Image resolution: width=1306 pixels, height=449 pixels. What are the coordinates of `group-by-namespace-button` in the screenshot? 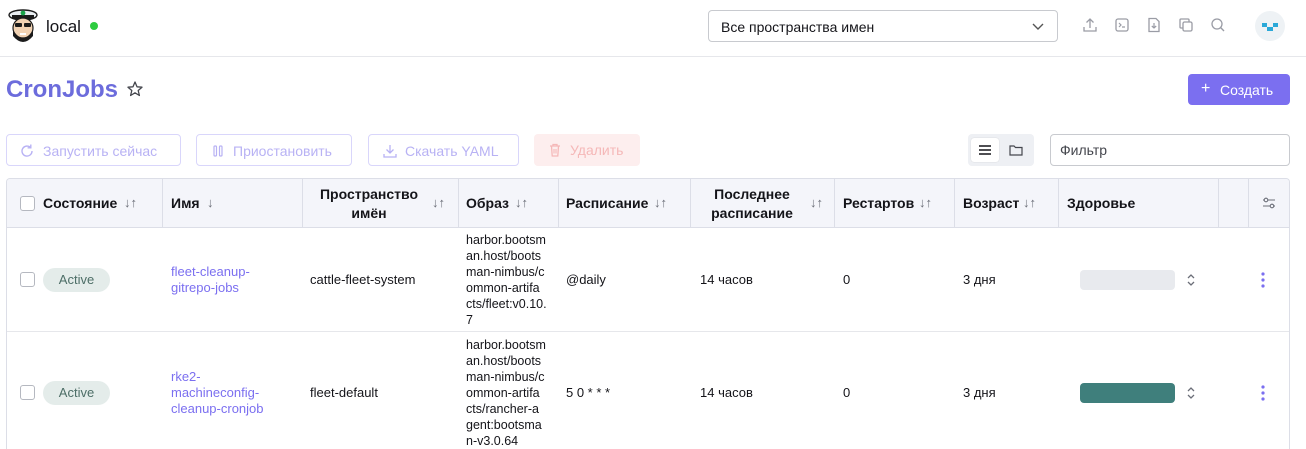 It's located at (1016, 150).